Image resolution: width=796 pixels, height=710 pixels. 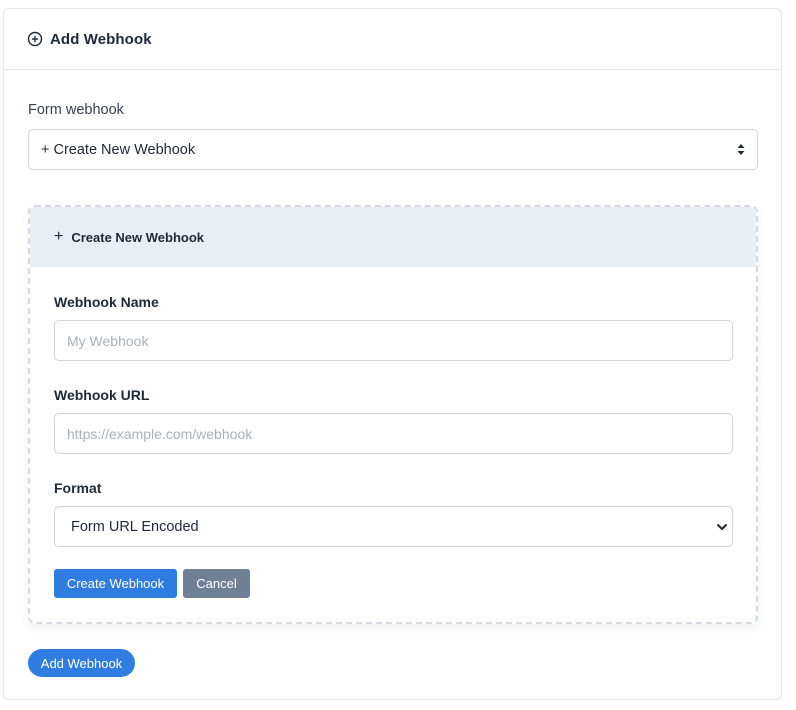 What do you see at coordinates (393, 149) in the screenshot?
I see `form-webhook-select: + Create New Webhook` at bounding box center [393, 149].